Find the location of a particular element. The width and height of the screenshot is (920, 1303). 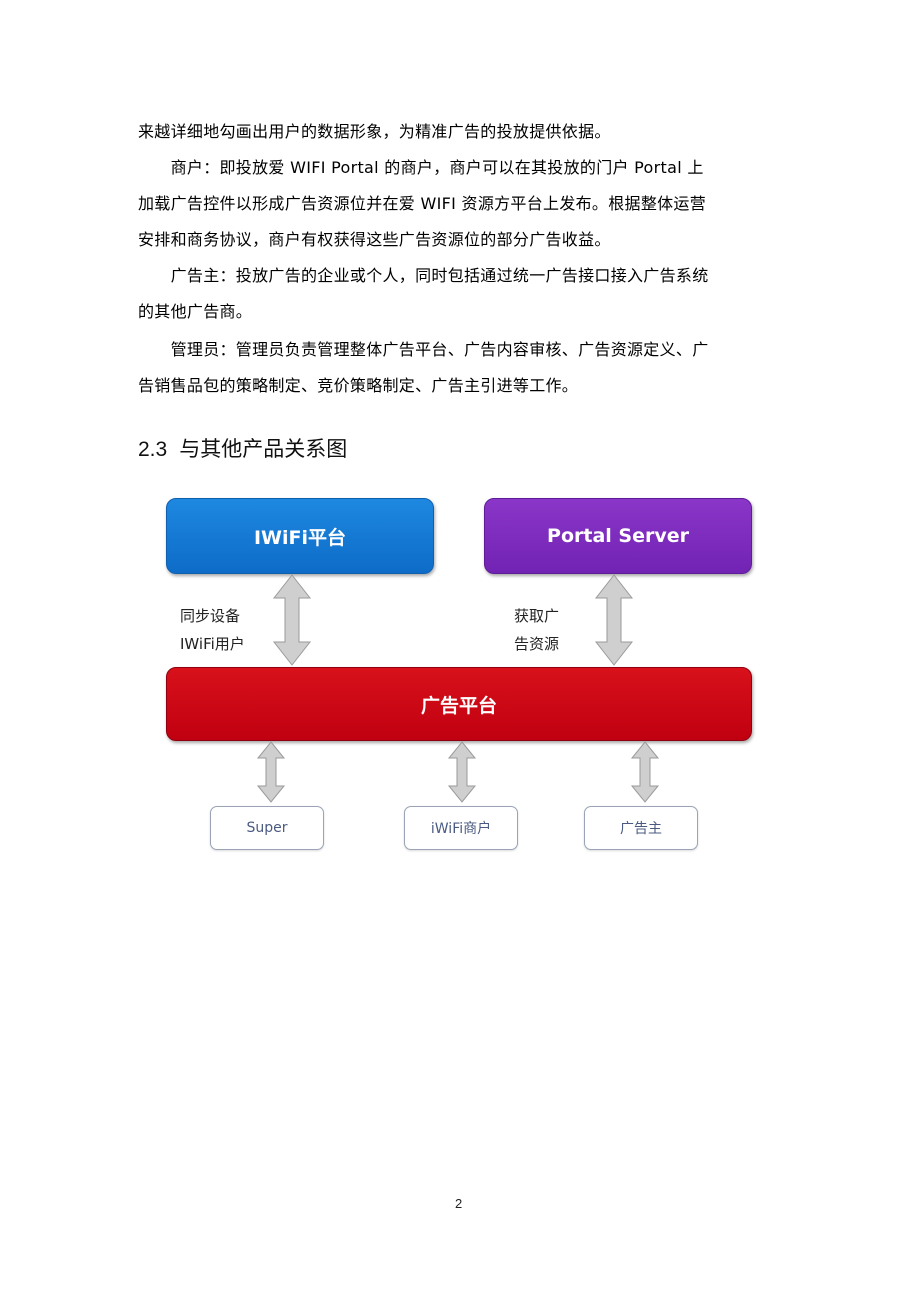

ad-platform-box: 广告平台 is located at coordinates (459, 704).